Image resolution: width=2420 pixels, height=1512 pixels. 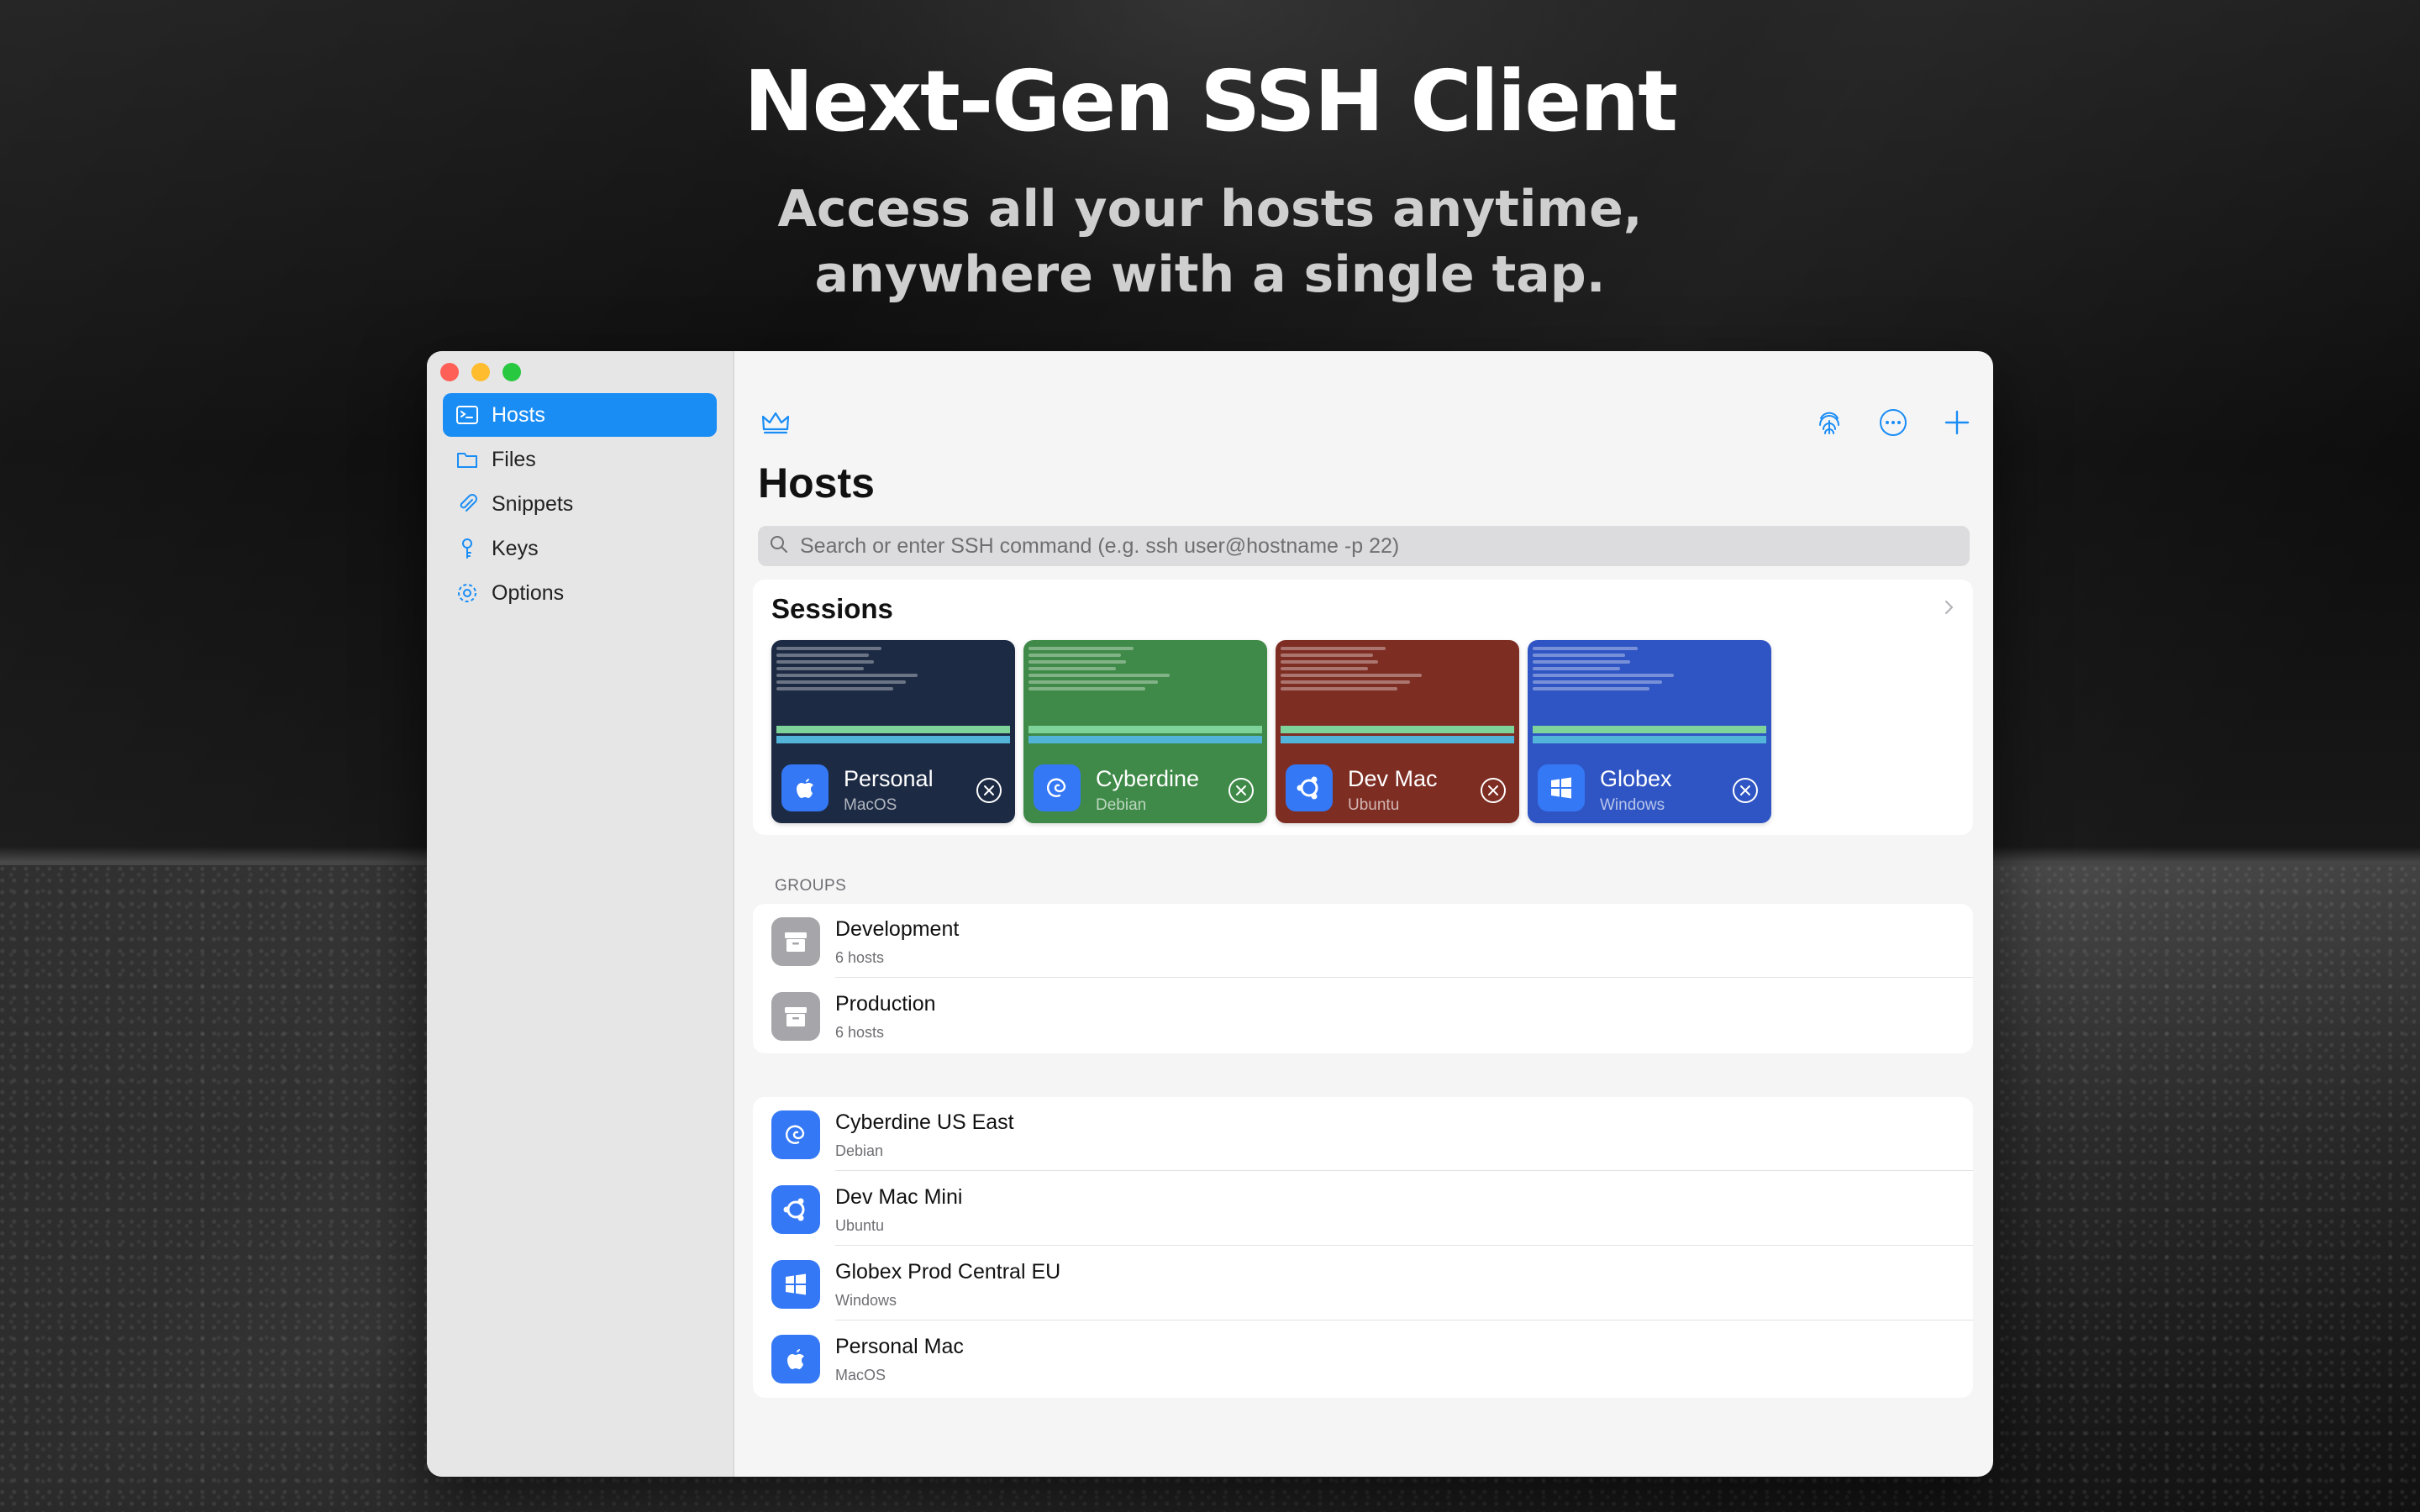 I want to click on host-os: MacOS, so click(x=861, y=1375).